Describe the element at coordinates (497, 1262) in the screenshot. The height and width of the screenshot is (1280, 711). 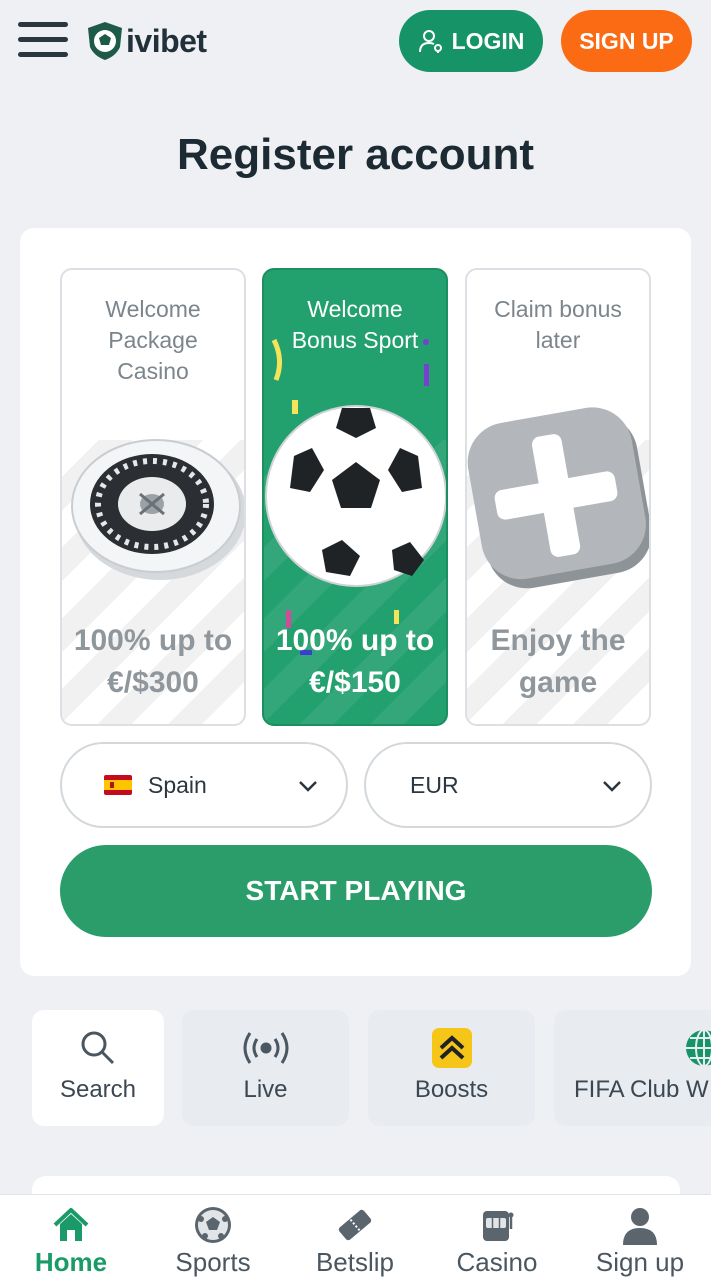
I see `bottom-nav-label: Casino` at that location.